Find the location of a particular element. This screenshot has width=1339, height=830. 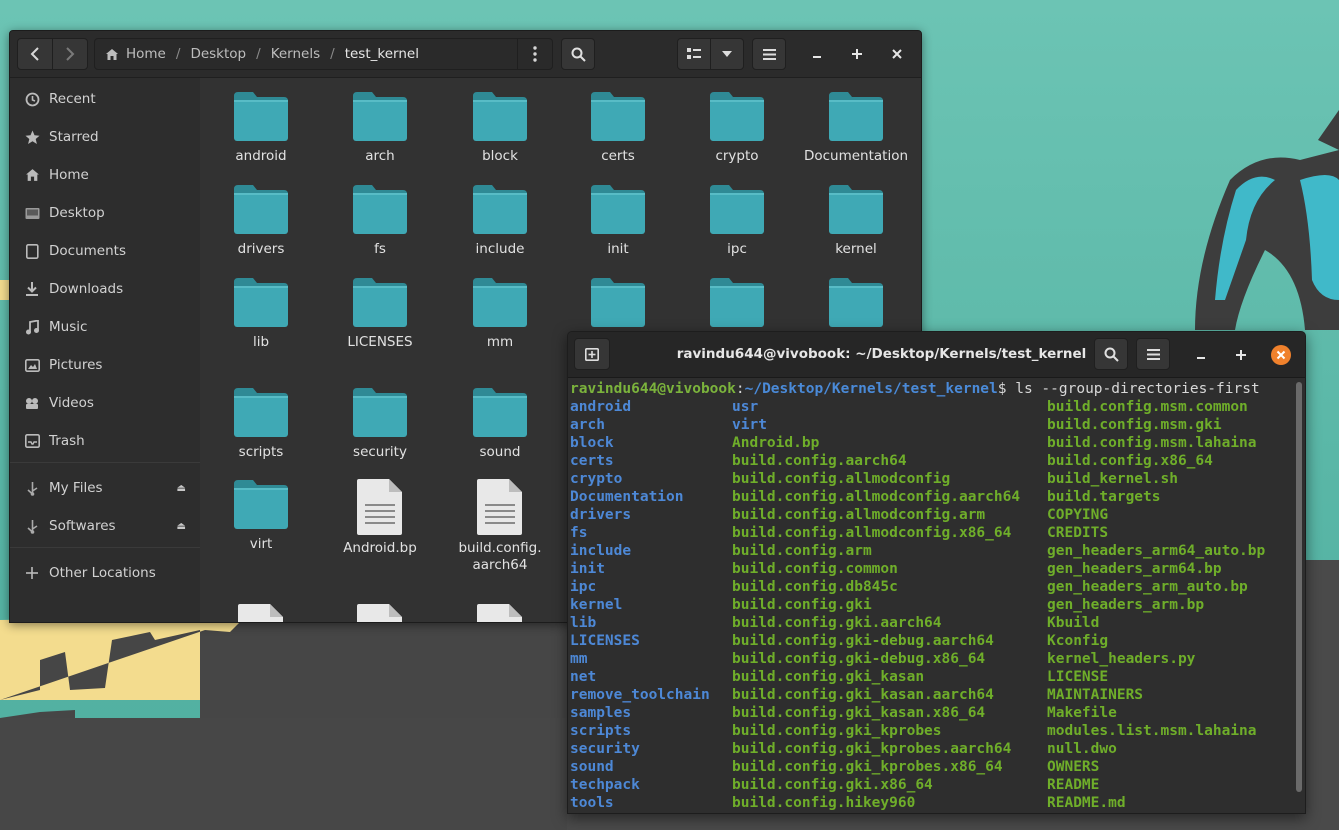

sidebar-item-label: Softwares is located at coordinates (82, 526).